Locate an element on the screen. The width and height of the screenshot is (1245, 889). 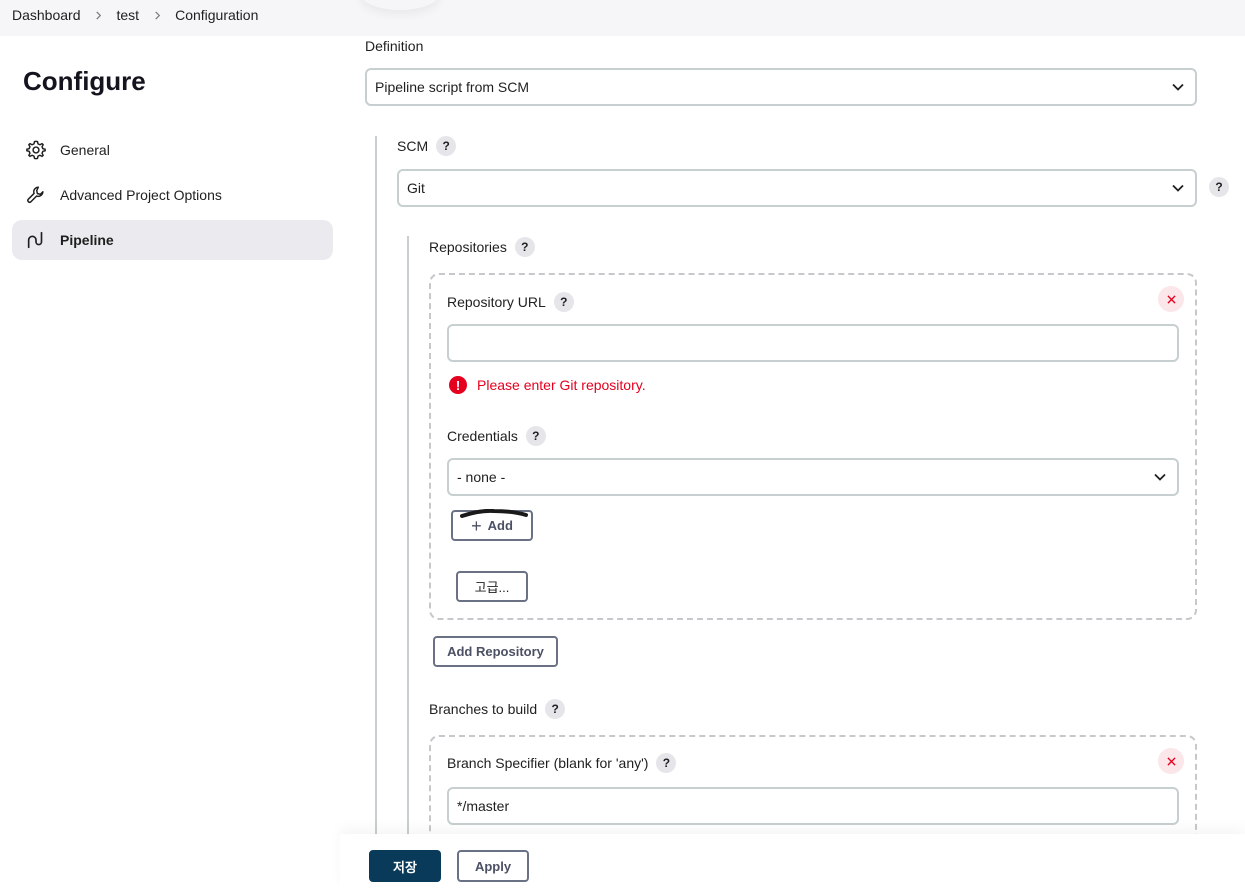
add-repository-button: Add Repository is located at coordinates (495, 651).